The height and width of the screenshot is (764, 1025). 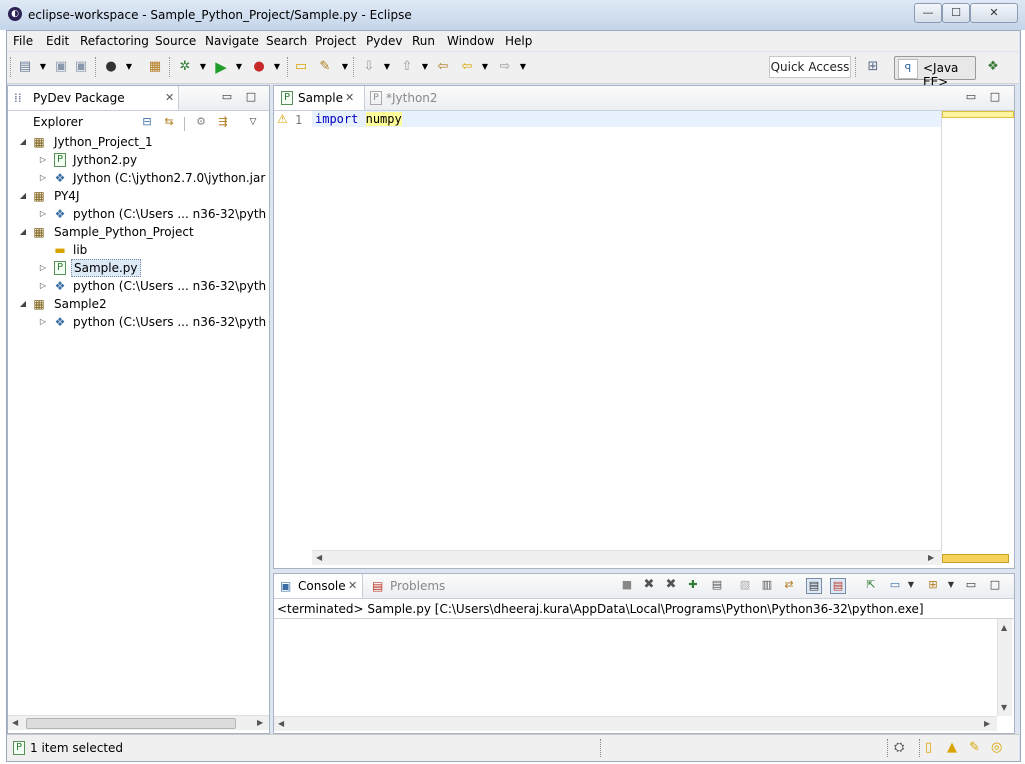 What do you see at coordinates (155, 67) in the screenshot?
I see `new-project-icon: ▦` at bounding box center [155, 67].